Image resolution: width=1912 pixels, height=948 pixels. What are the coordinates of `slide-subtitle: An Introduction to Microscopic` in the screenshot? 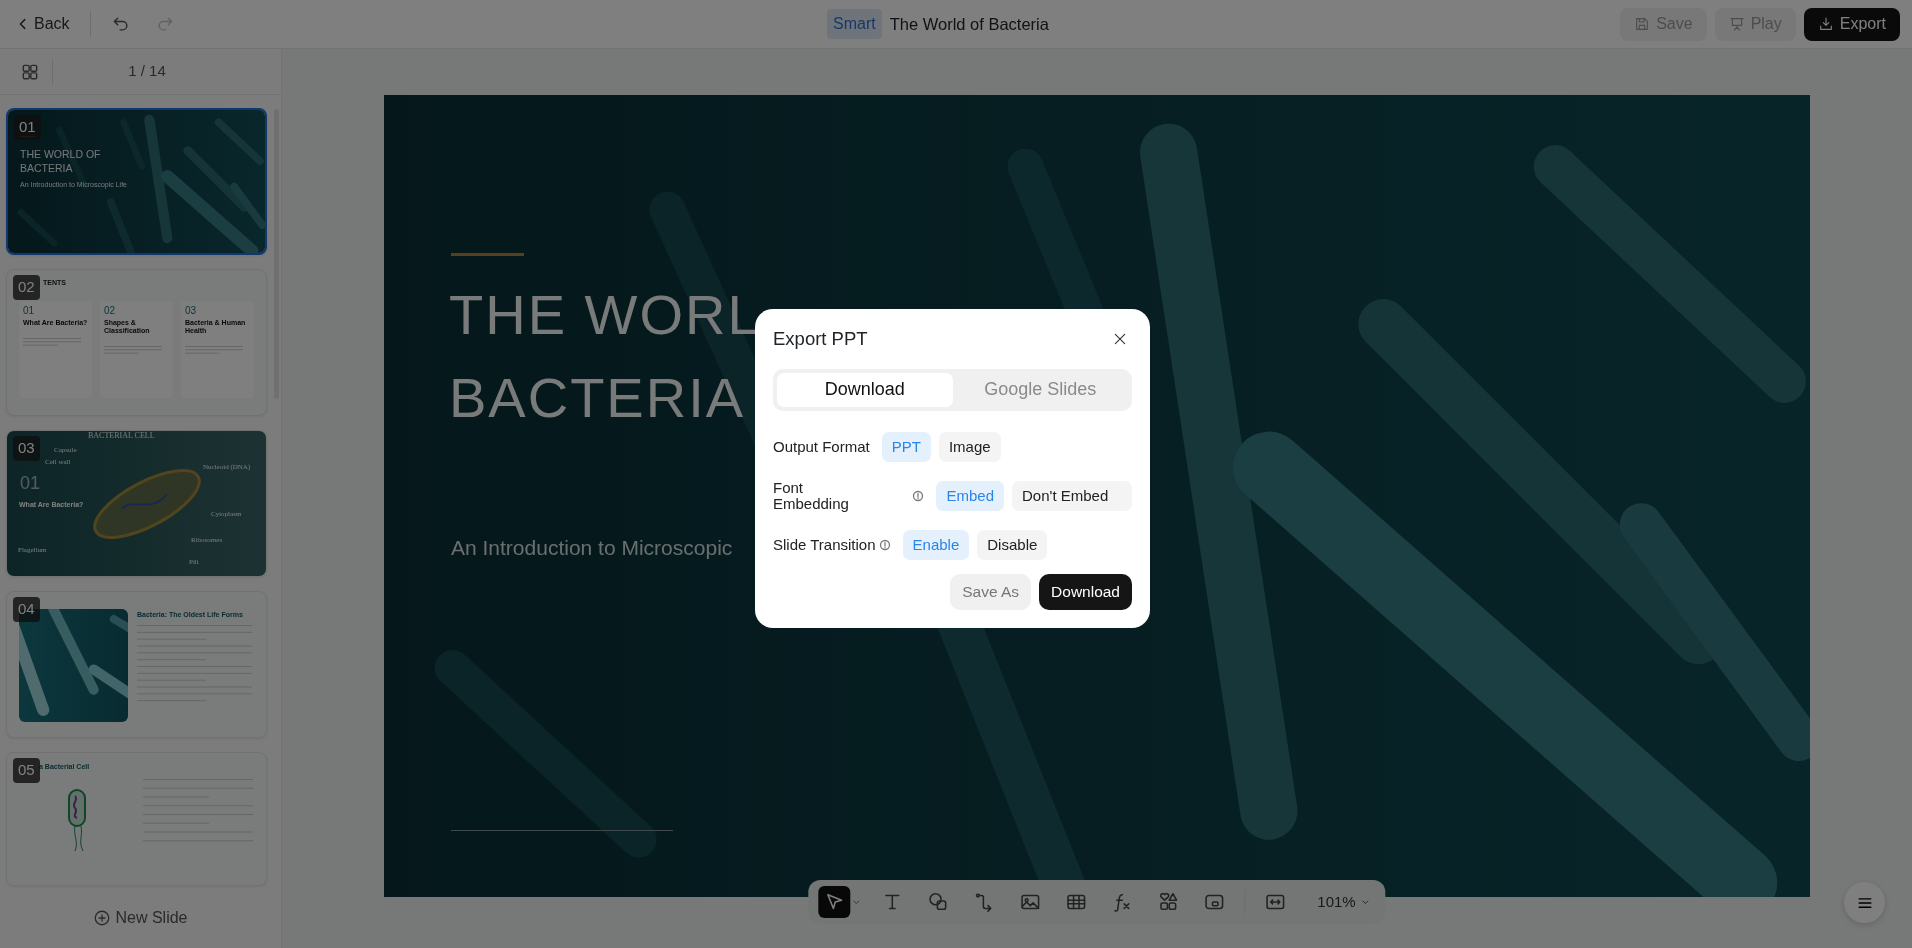 It's located at (592, 548).